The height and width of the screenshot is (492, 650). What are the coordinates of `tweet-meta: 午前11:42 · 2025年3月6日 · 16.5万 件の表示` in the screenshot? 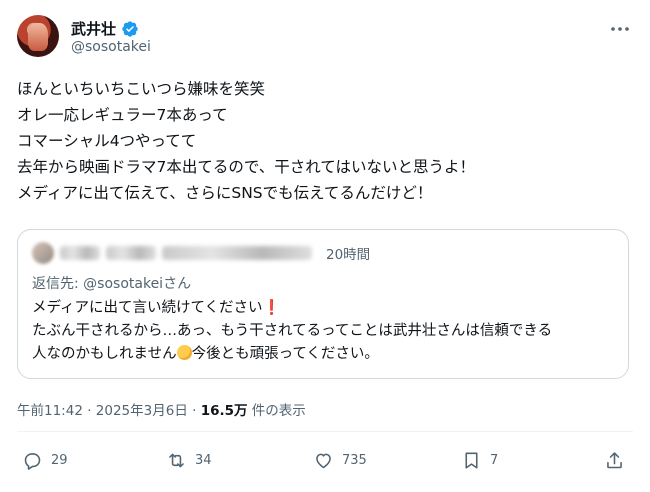 It's located at (161, 409).